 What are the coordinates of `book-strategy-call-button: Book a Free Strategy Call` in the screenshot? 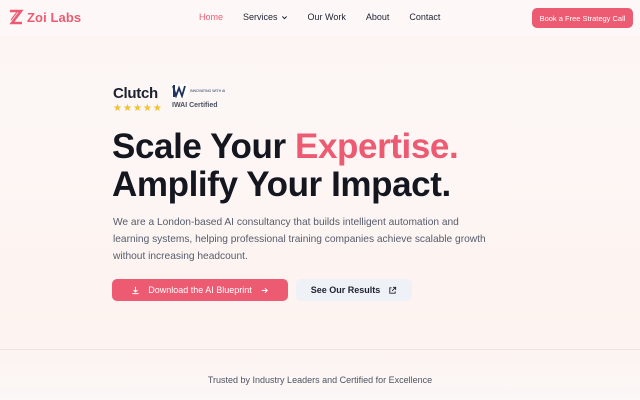 It's located at (582, 18).